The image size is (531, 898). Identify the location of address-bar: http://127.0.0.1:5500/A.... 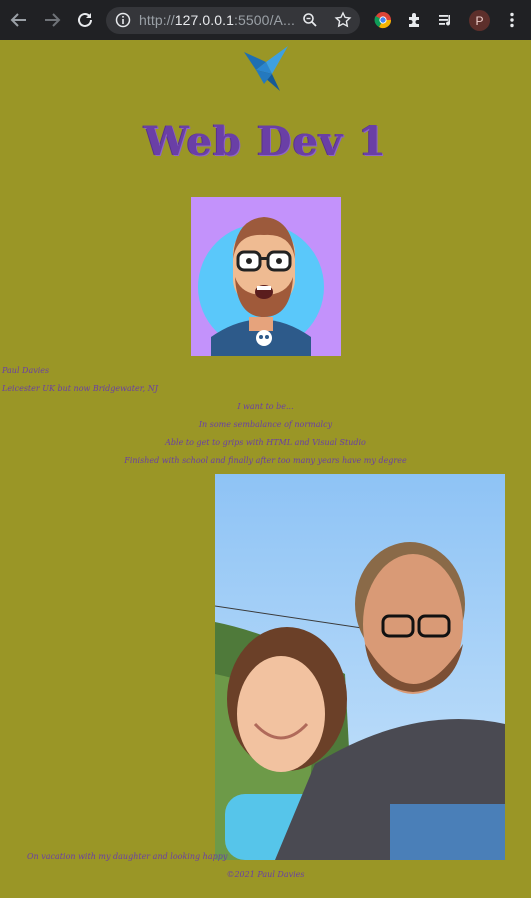
(233, 20).